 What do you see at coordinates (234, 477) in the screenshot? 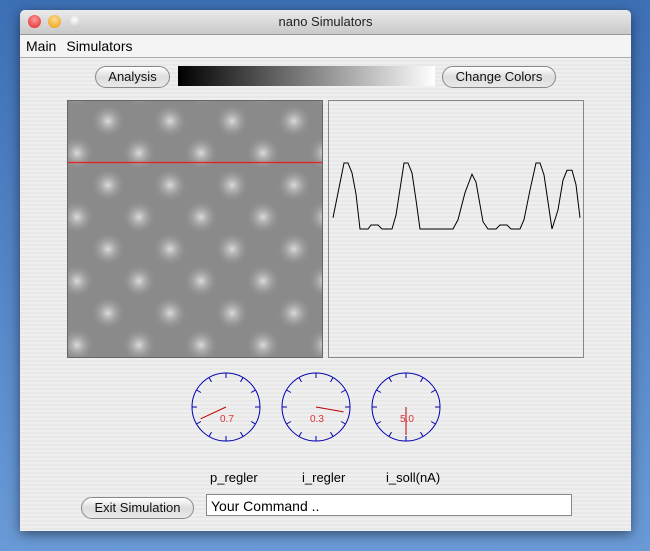
I see `gauge-label-p-regler: p_regler` at bounding box center [234, 477].